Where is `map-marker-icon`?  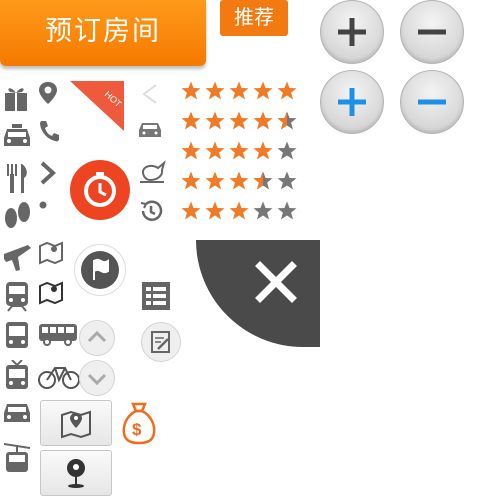
map-marker-icon is located at coordinates (76, 424).